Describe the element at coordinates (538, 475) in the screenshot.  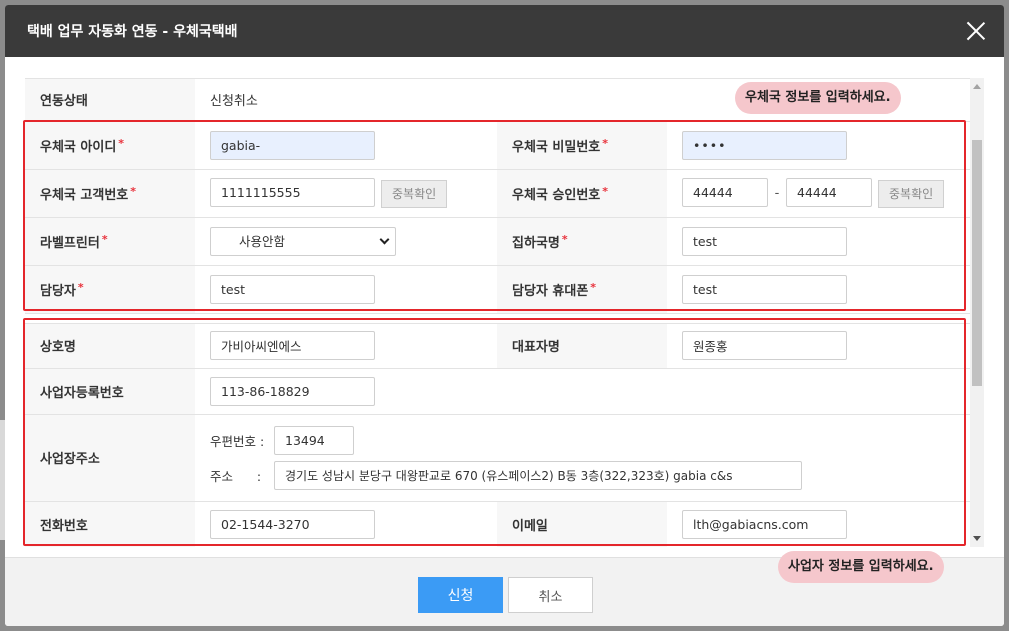
I see `address-input` at that location.